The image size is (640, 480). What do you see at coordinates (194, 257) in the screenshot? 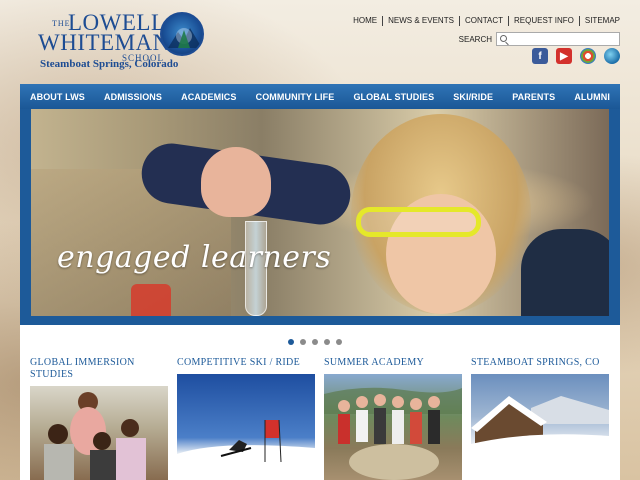
I see `hero-caption: engaged learners` at bounding box center [194, 257].